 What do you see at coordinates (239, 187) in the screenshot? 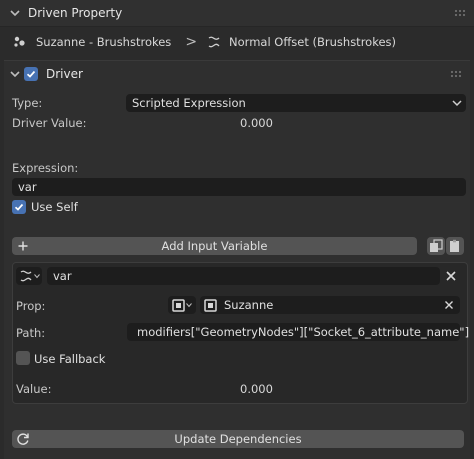
I see `expression-input: var` at bounding box center [239, 187].